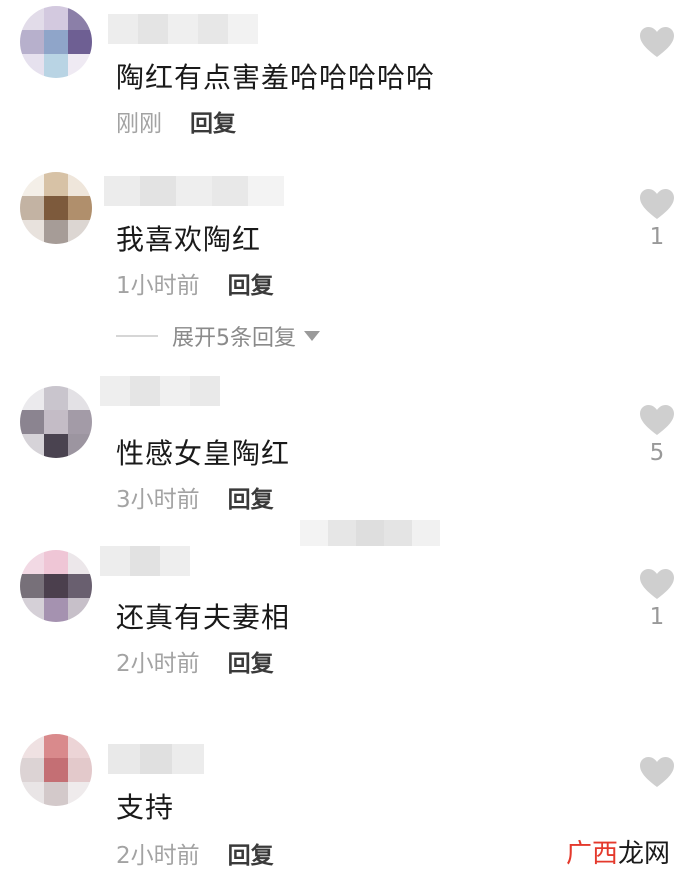 Image resolution: width=700 pixels, height=880 pixels. Describe the element at coordinates (370, 533) in the screenshot. I see `blurred-region` at that location.